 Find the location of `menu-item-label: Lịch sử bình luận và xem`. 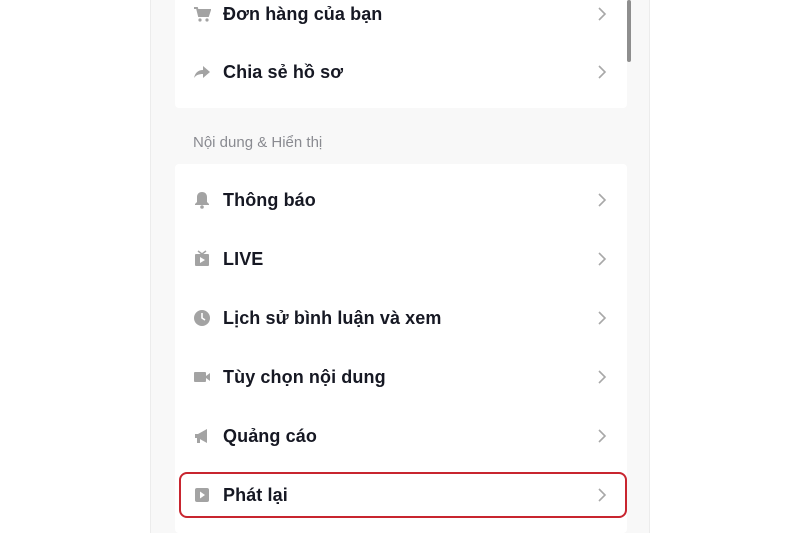

menu-item-label: Lịch sử bình luận và xem is located at coordinates (332, 317).